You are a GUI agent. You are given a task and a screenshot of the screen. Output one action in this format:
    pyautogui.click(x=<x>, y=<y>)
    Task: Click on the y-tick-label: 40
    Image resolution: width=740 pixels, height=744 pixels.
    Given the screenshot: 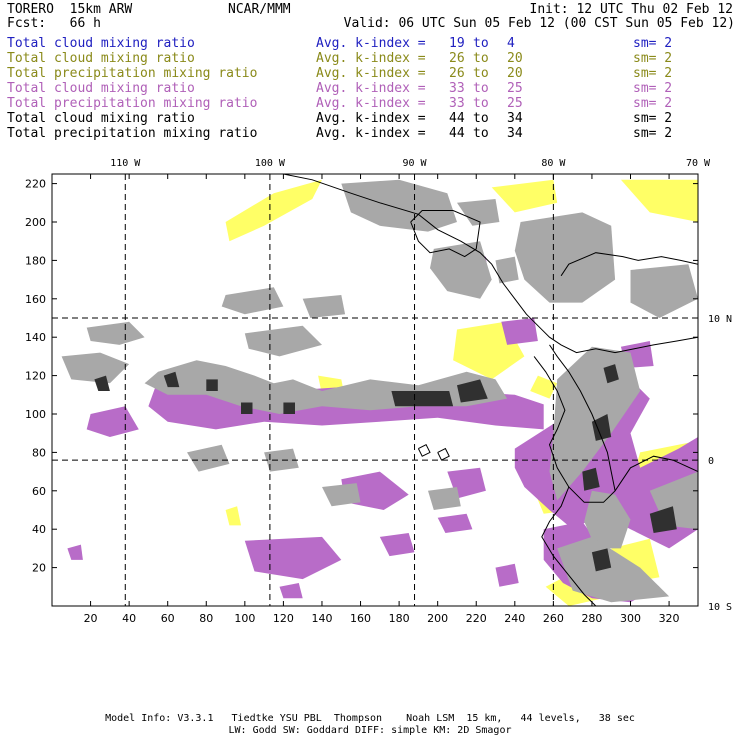 What is the action you would take?
    pyautogui.click(x=39, y=529)
    